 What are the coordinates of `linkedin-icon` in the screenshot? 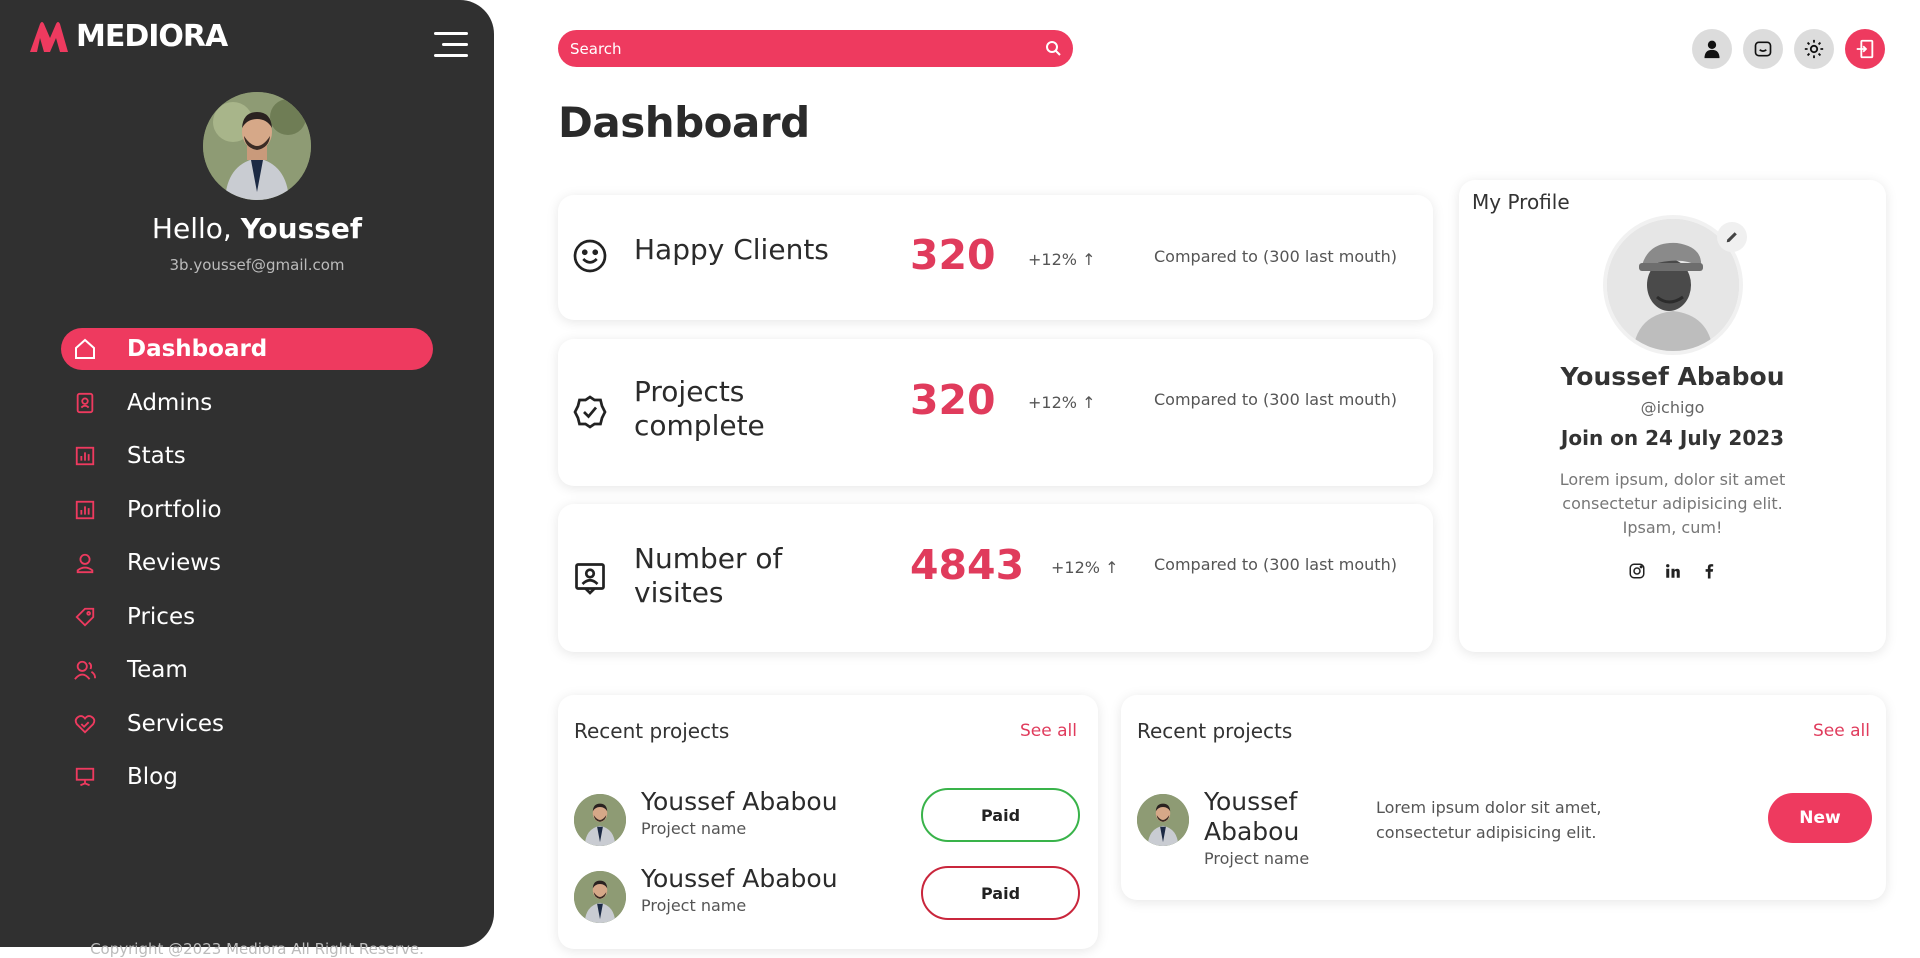 It's located at (1673, 571).